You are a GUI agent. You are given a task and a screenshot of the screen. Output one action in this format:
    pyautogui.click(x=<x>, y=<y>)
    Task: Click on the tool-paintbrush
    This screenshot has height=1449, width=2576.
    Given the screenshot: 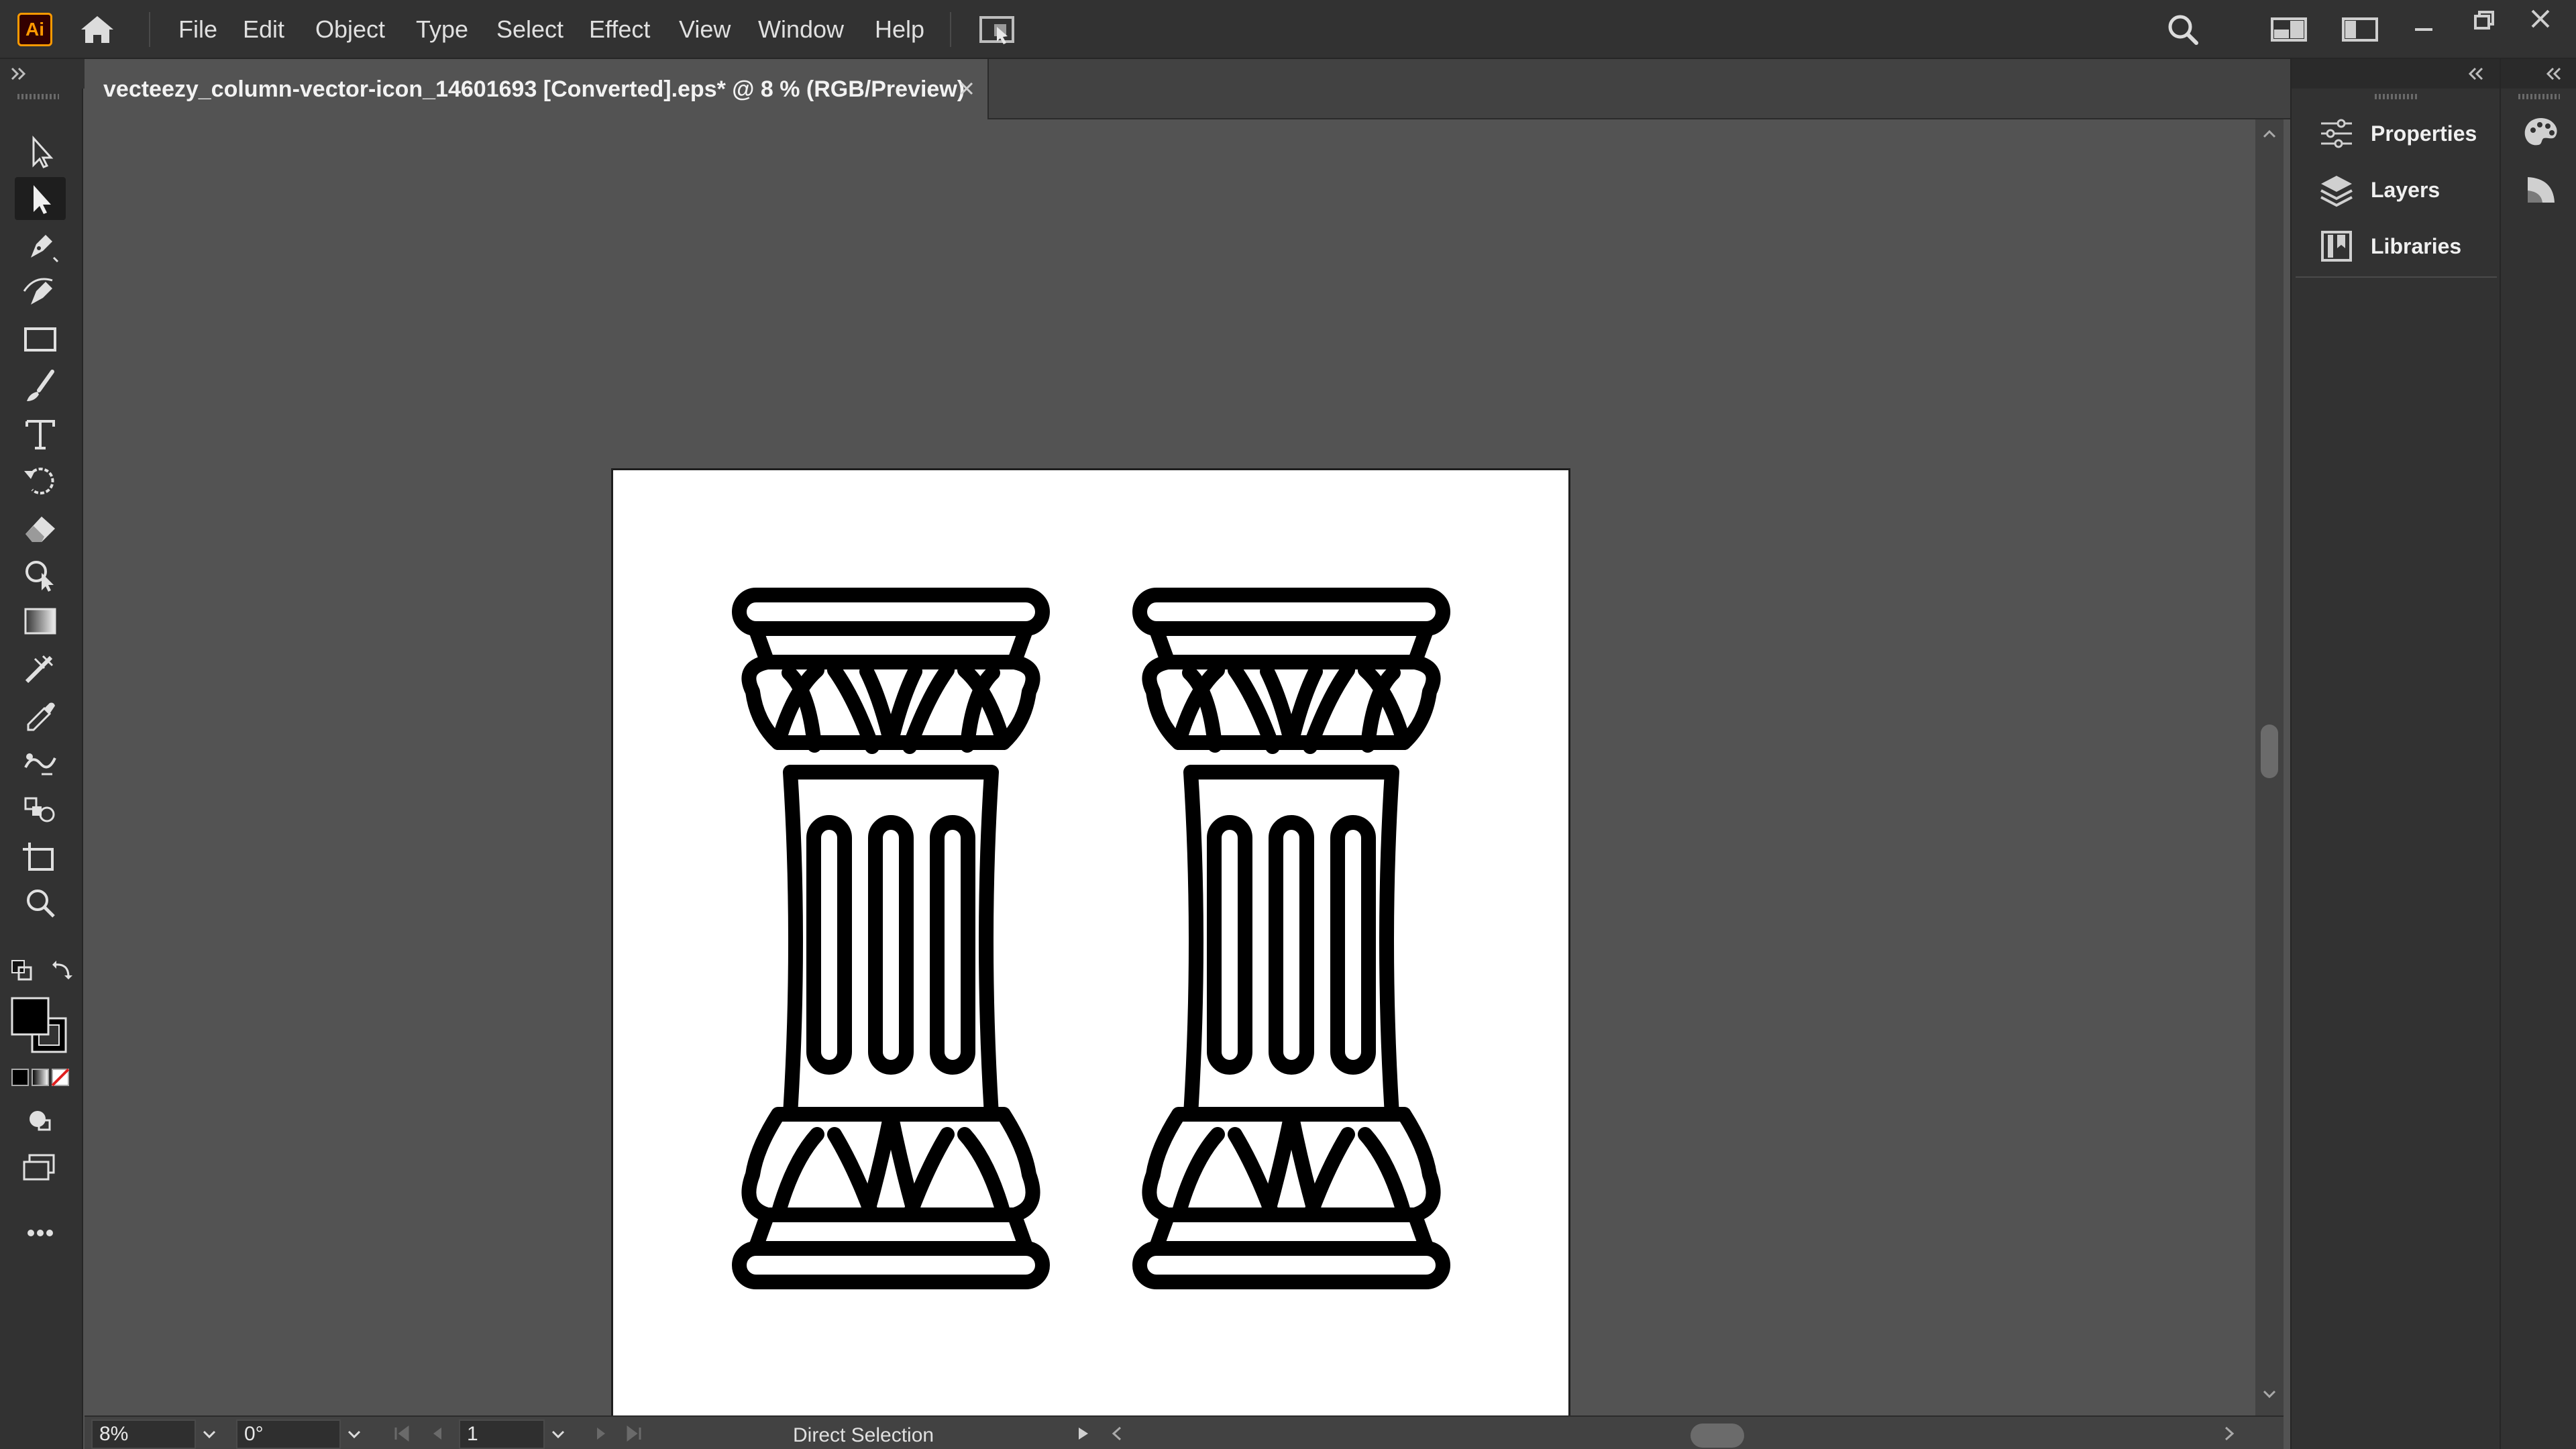 What is the action you would take?
    pyautogui.click(x=40, y=386)
    